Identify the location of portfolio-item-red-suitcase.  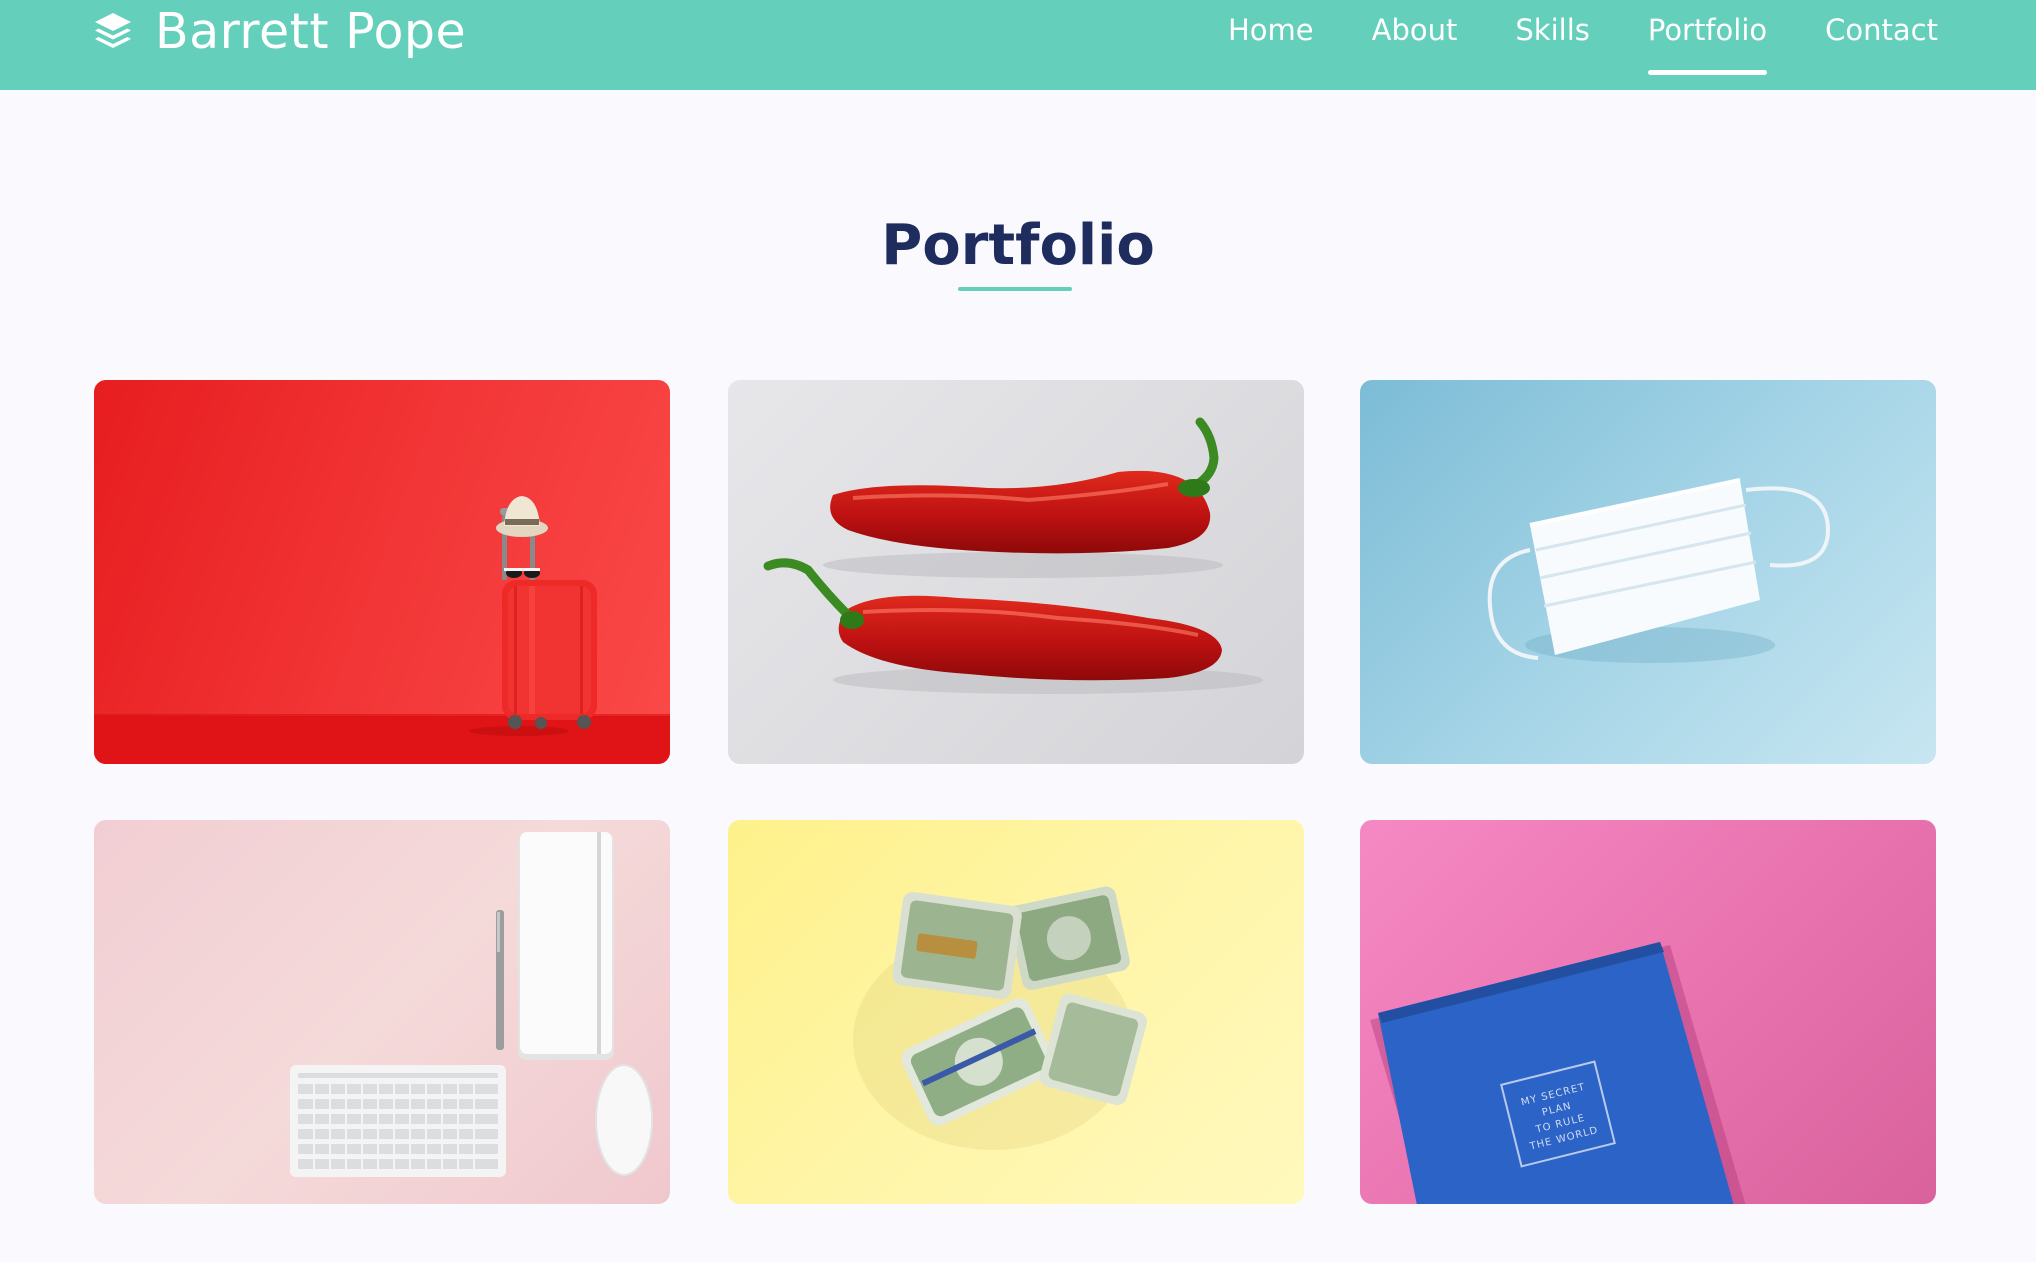
(382, 572).